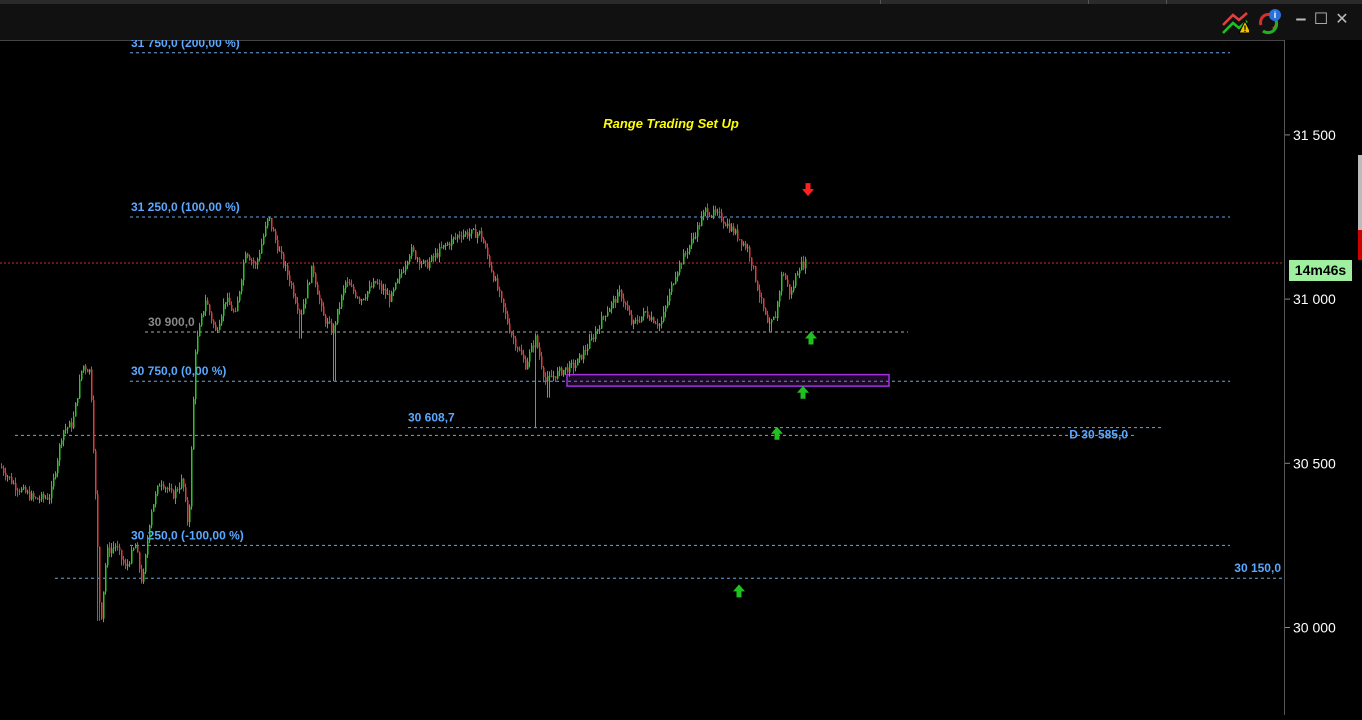 Image resolution: width=1362 pixels, height=720 pixels. Describe the element at coordinates (171, 322) in the screenshot. I see `level-label: 30 900,0` at that location.